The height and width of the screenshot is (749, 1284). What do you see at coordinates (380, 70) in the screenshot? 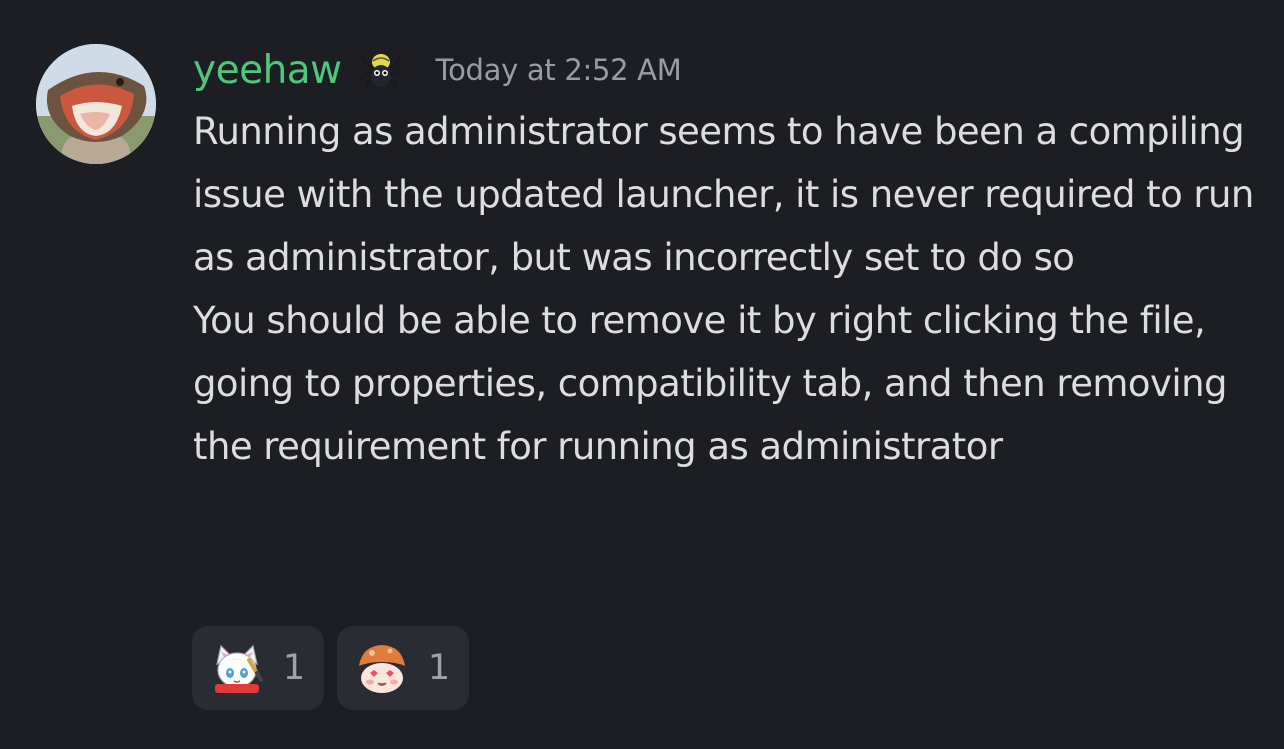
I see `spider-icon` at bounding box center [380, 70].